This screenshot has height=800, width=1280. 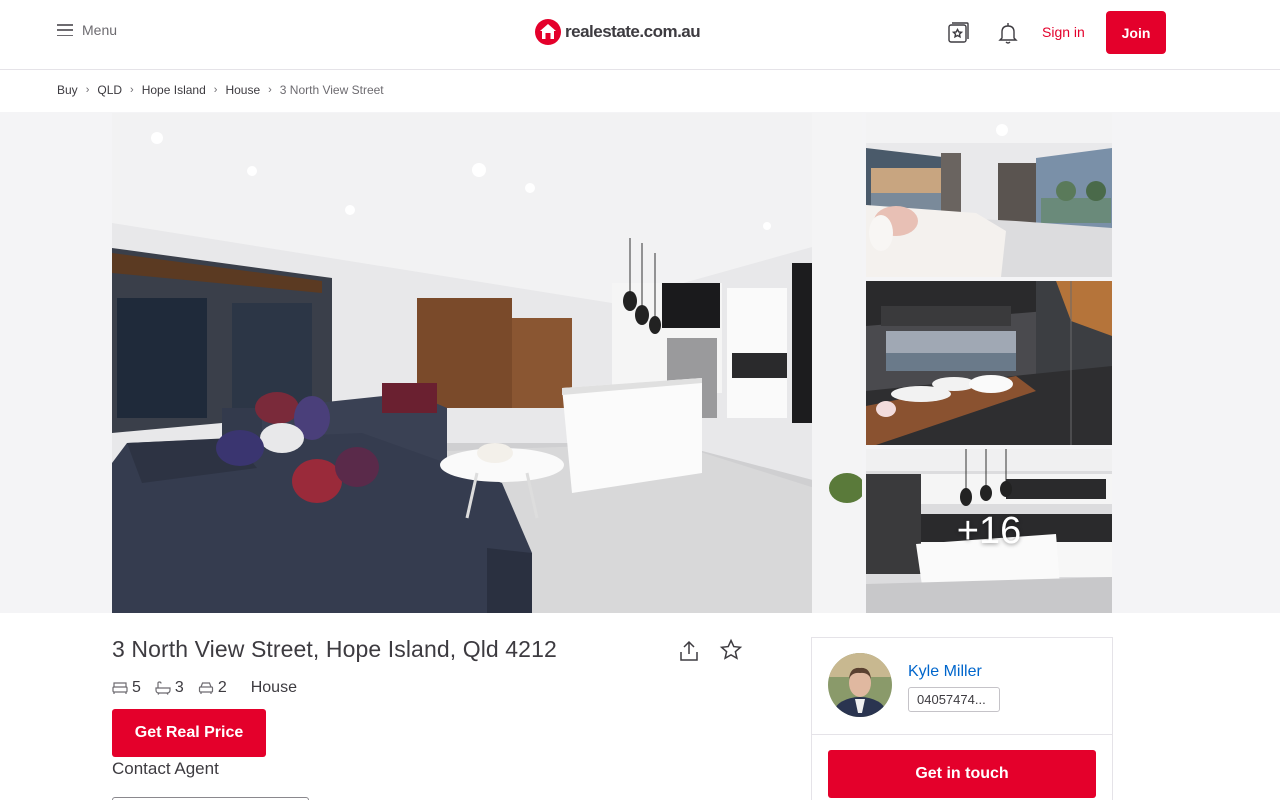 I want to click on car-icon, so click(x=205, y=688).